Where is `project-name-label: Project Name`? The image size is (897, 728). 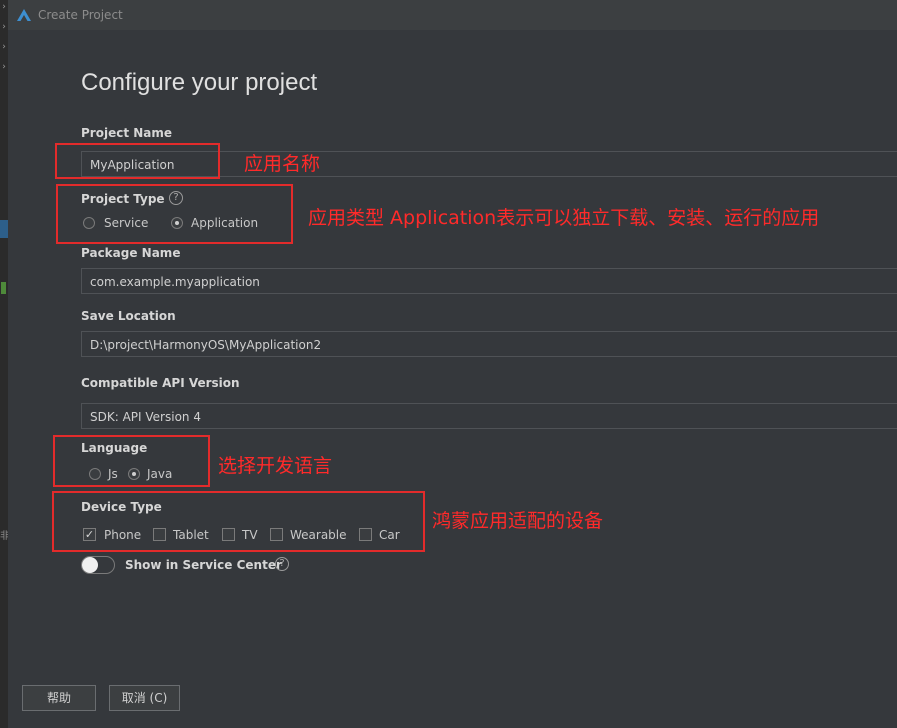 project-name-label: Project Name is located at coordinates (127, 133).